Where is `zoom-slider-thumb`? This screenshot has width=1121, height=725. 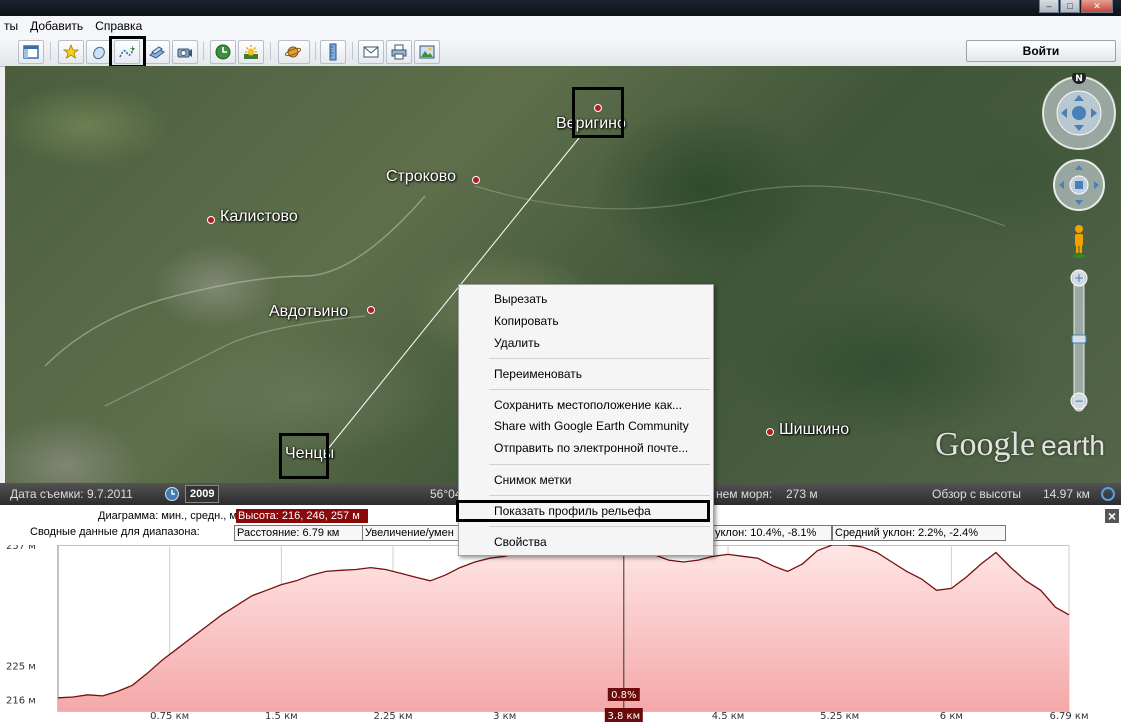 zoom-slider-thumb is located at coordinates (1079, 339).